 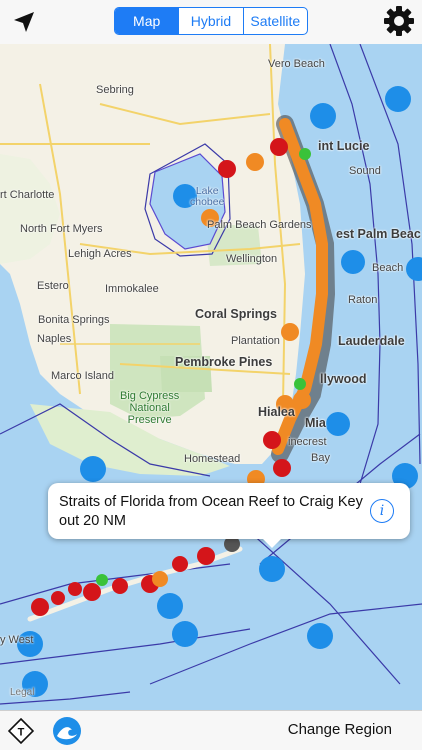 What do you see at coordinates (224, 362) in the screenshot?
I see `place-label: Pembroke Pines` at bounding box center [224, 362].